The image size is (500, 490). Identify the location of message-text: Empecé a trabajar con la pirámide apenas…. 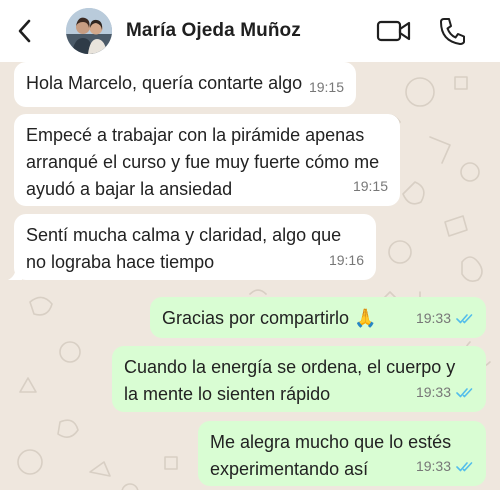
(203, 162).